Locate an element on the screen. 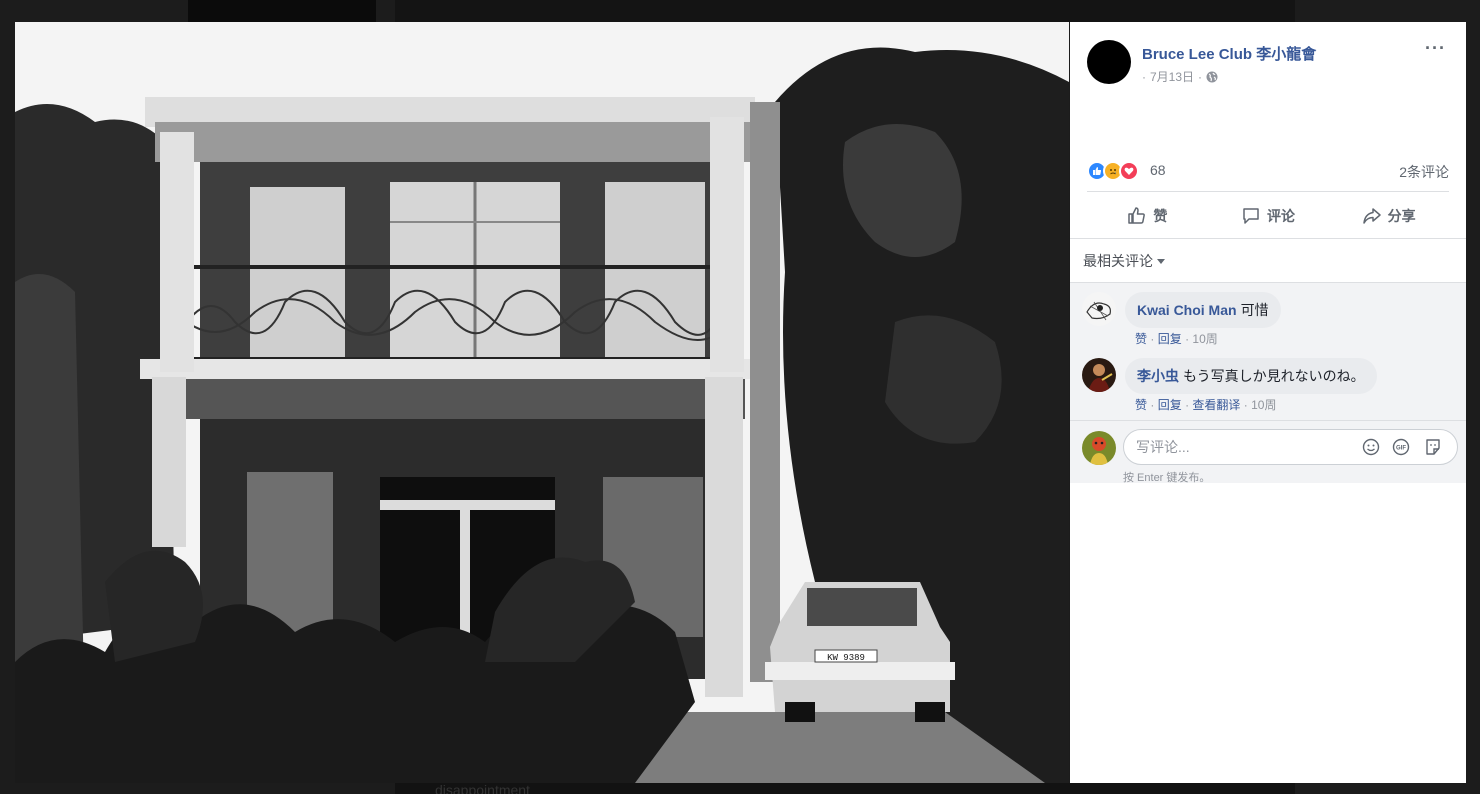 The image size is (1480, 794). comment-text: もう写真しか見れないのね。 is located at coordinates (1274, 376).